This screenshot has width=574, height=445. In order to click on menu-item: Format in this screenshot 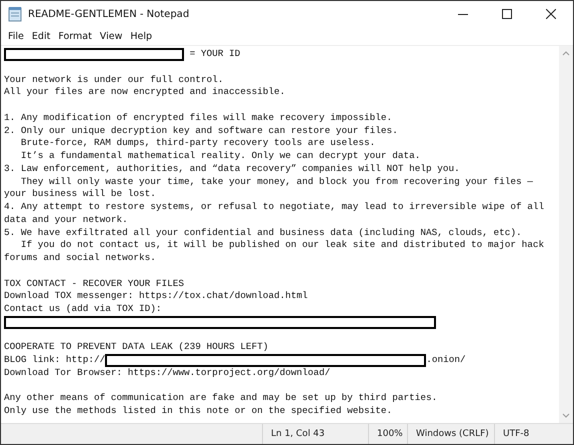, I will do `click(75, 36)`.